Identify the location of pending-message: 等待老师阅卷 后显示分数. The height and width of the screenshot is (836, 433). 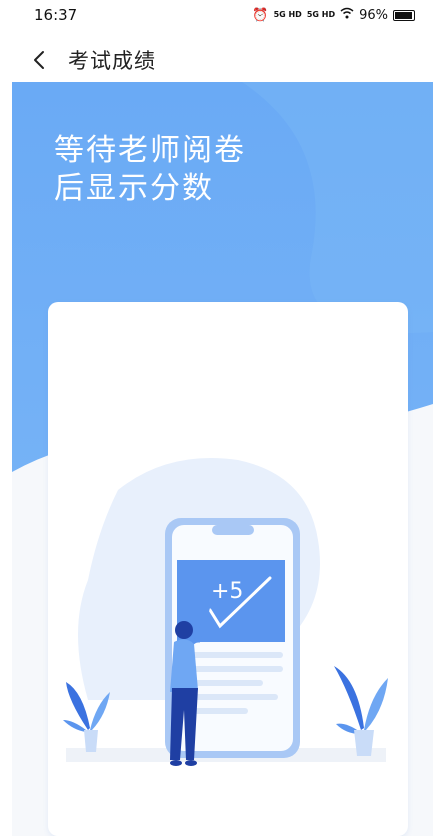
(150, 170).